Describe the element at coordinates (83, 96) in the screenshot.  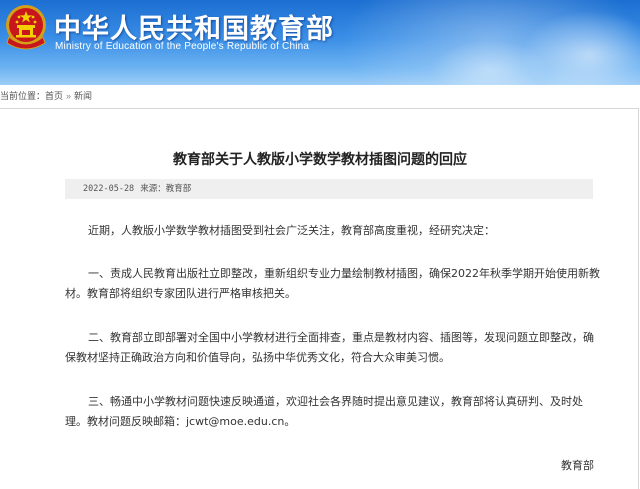
I see `breadcrumb-news-link: 新闻` at that location.